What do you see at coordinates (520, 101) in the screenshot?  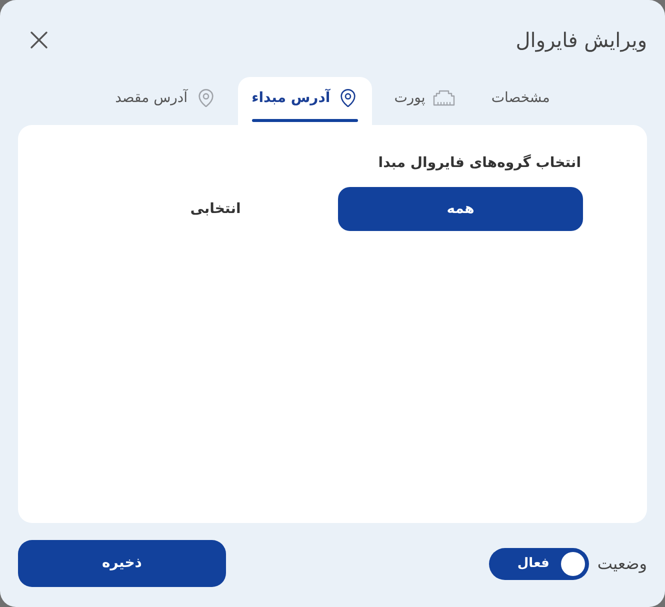 I see `tab: مشخصات` at bounding box center [520, 101].